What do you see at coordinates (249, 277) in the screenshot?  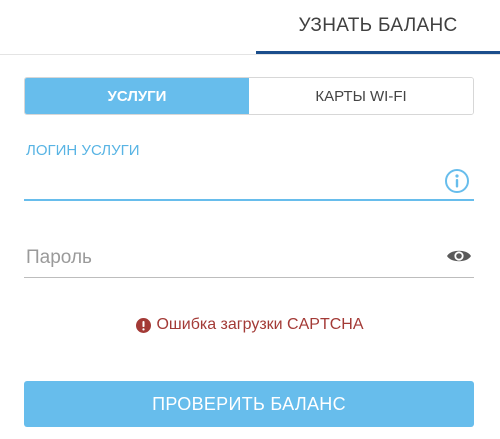 I see `password-underline` at bounding box center [249, 277].